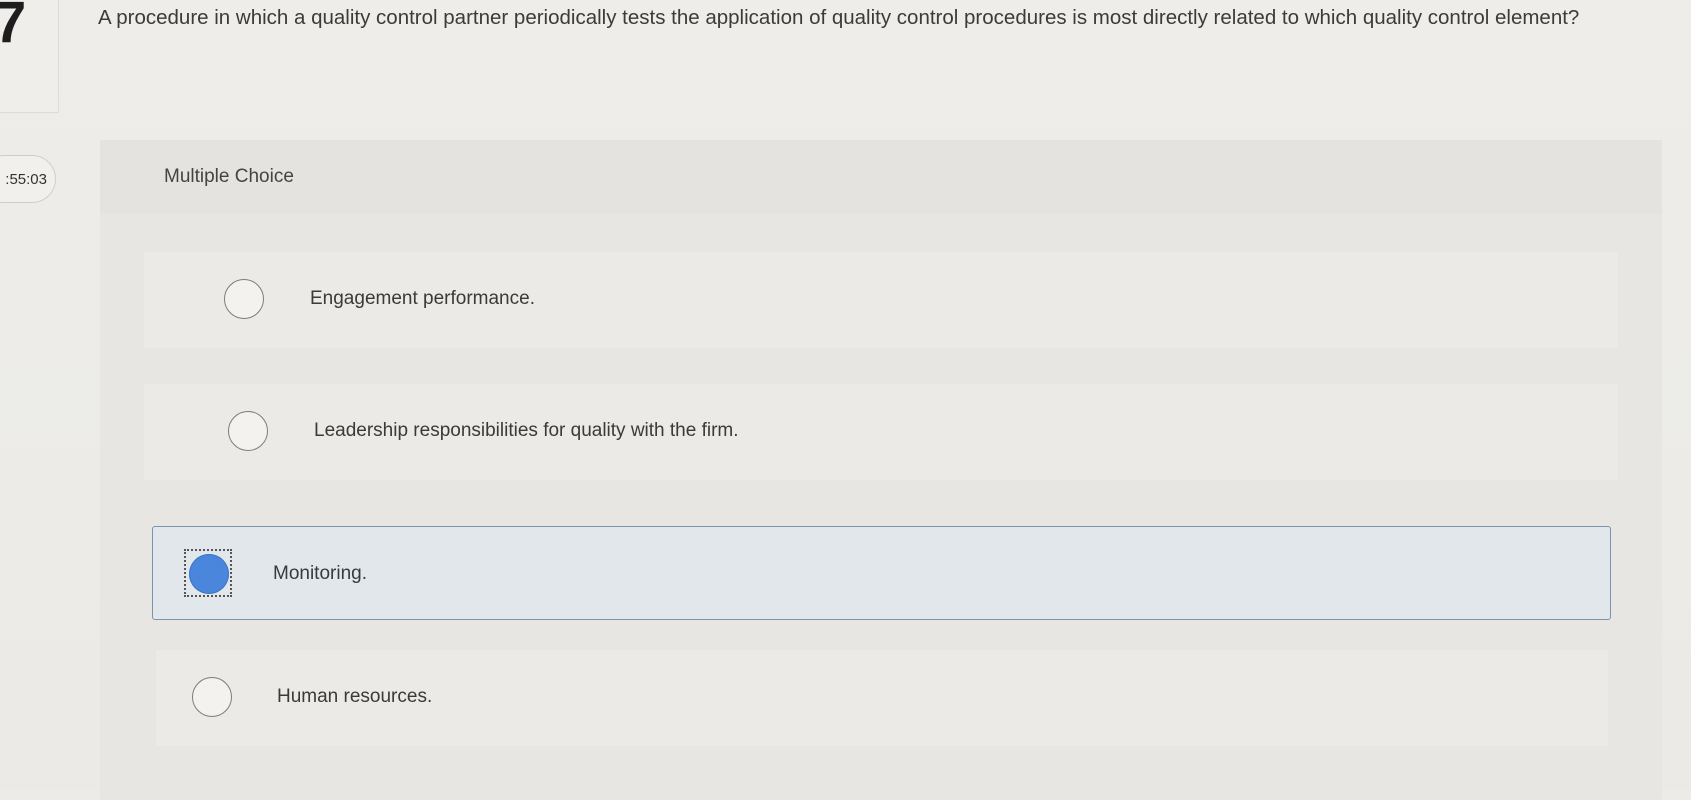  I want to click on timer-badge: :55:03, so click(28, 179).